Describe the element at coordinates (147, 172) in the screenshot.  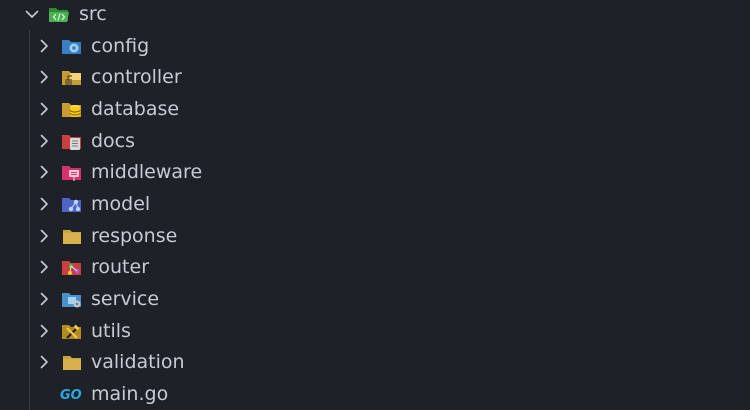
I see `tree-item-label: middleware` at that location.